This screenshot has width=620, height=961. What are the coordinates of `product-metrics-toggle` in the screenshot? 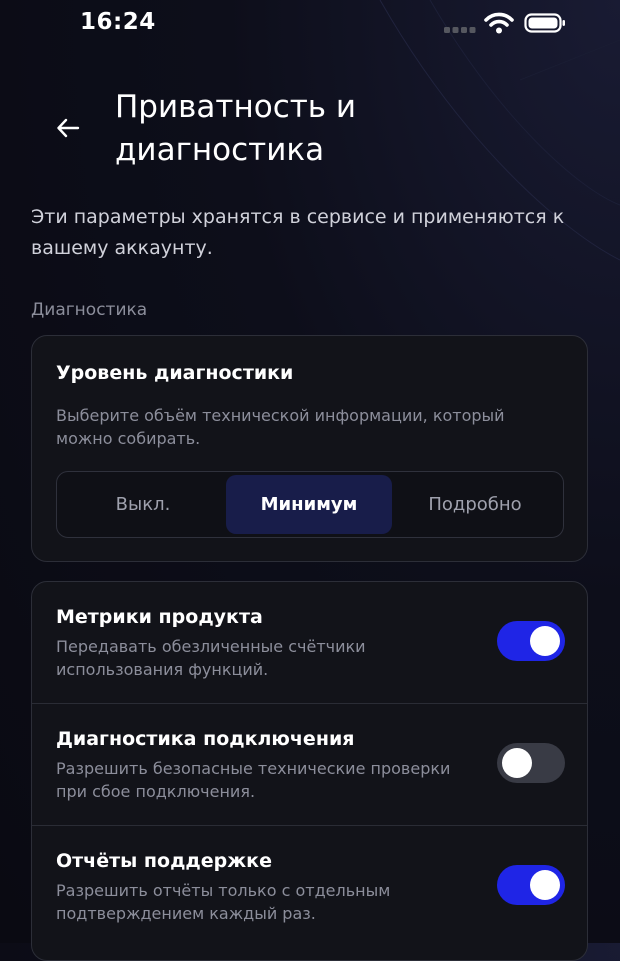 It's located at (531, 641).